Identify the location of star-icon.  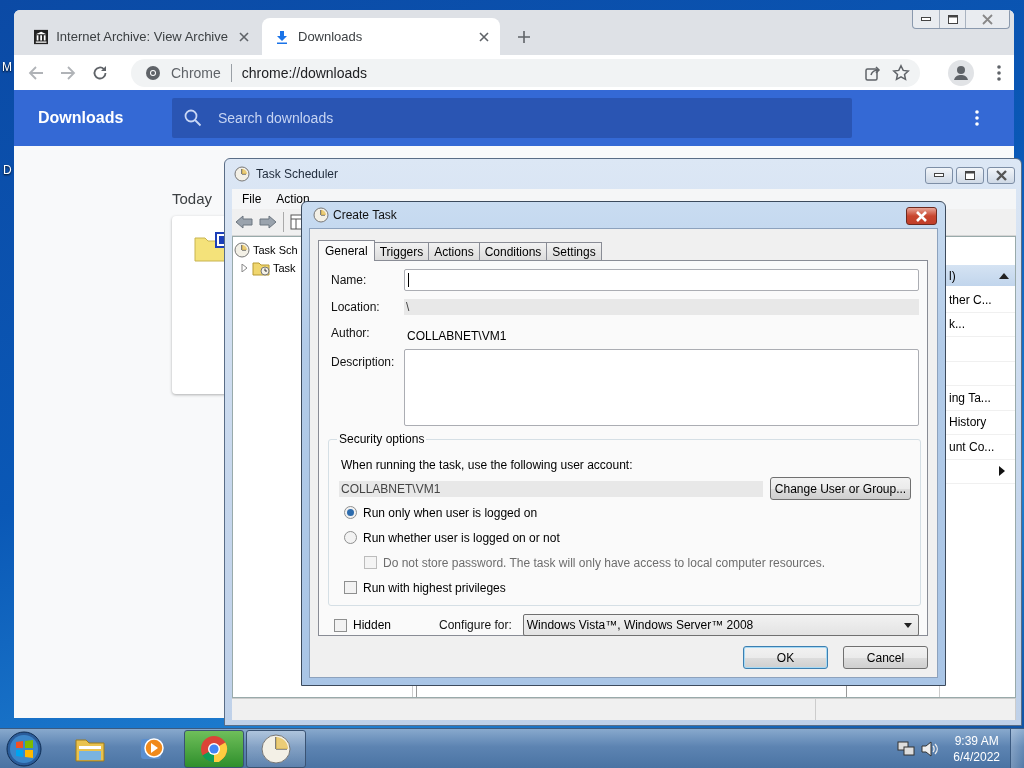
(901, 72).